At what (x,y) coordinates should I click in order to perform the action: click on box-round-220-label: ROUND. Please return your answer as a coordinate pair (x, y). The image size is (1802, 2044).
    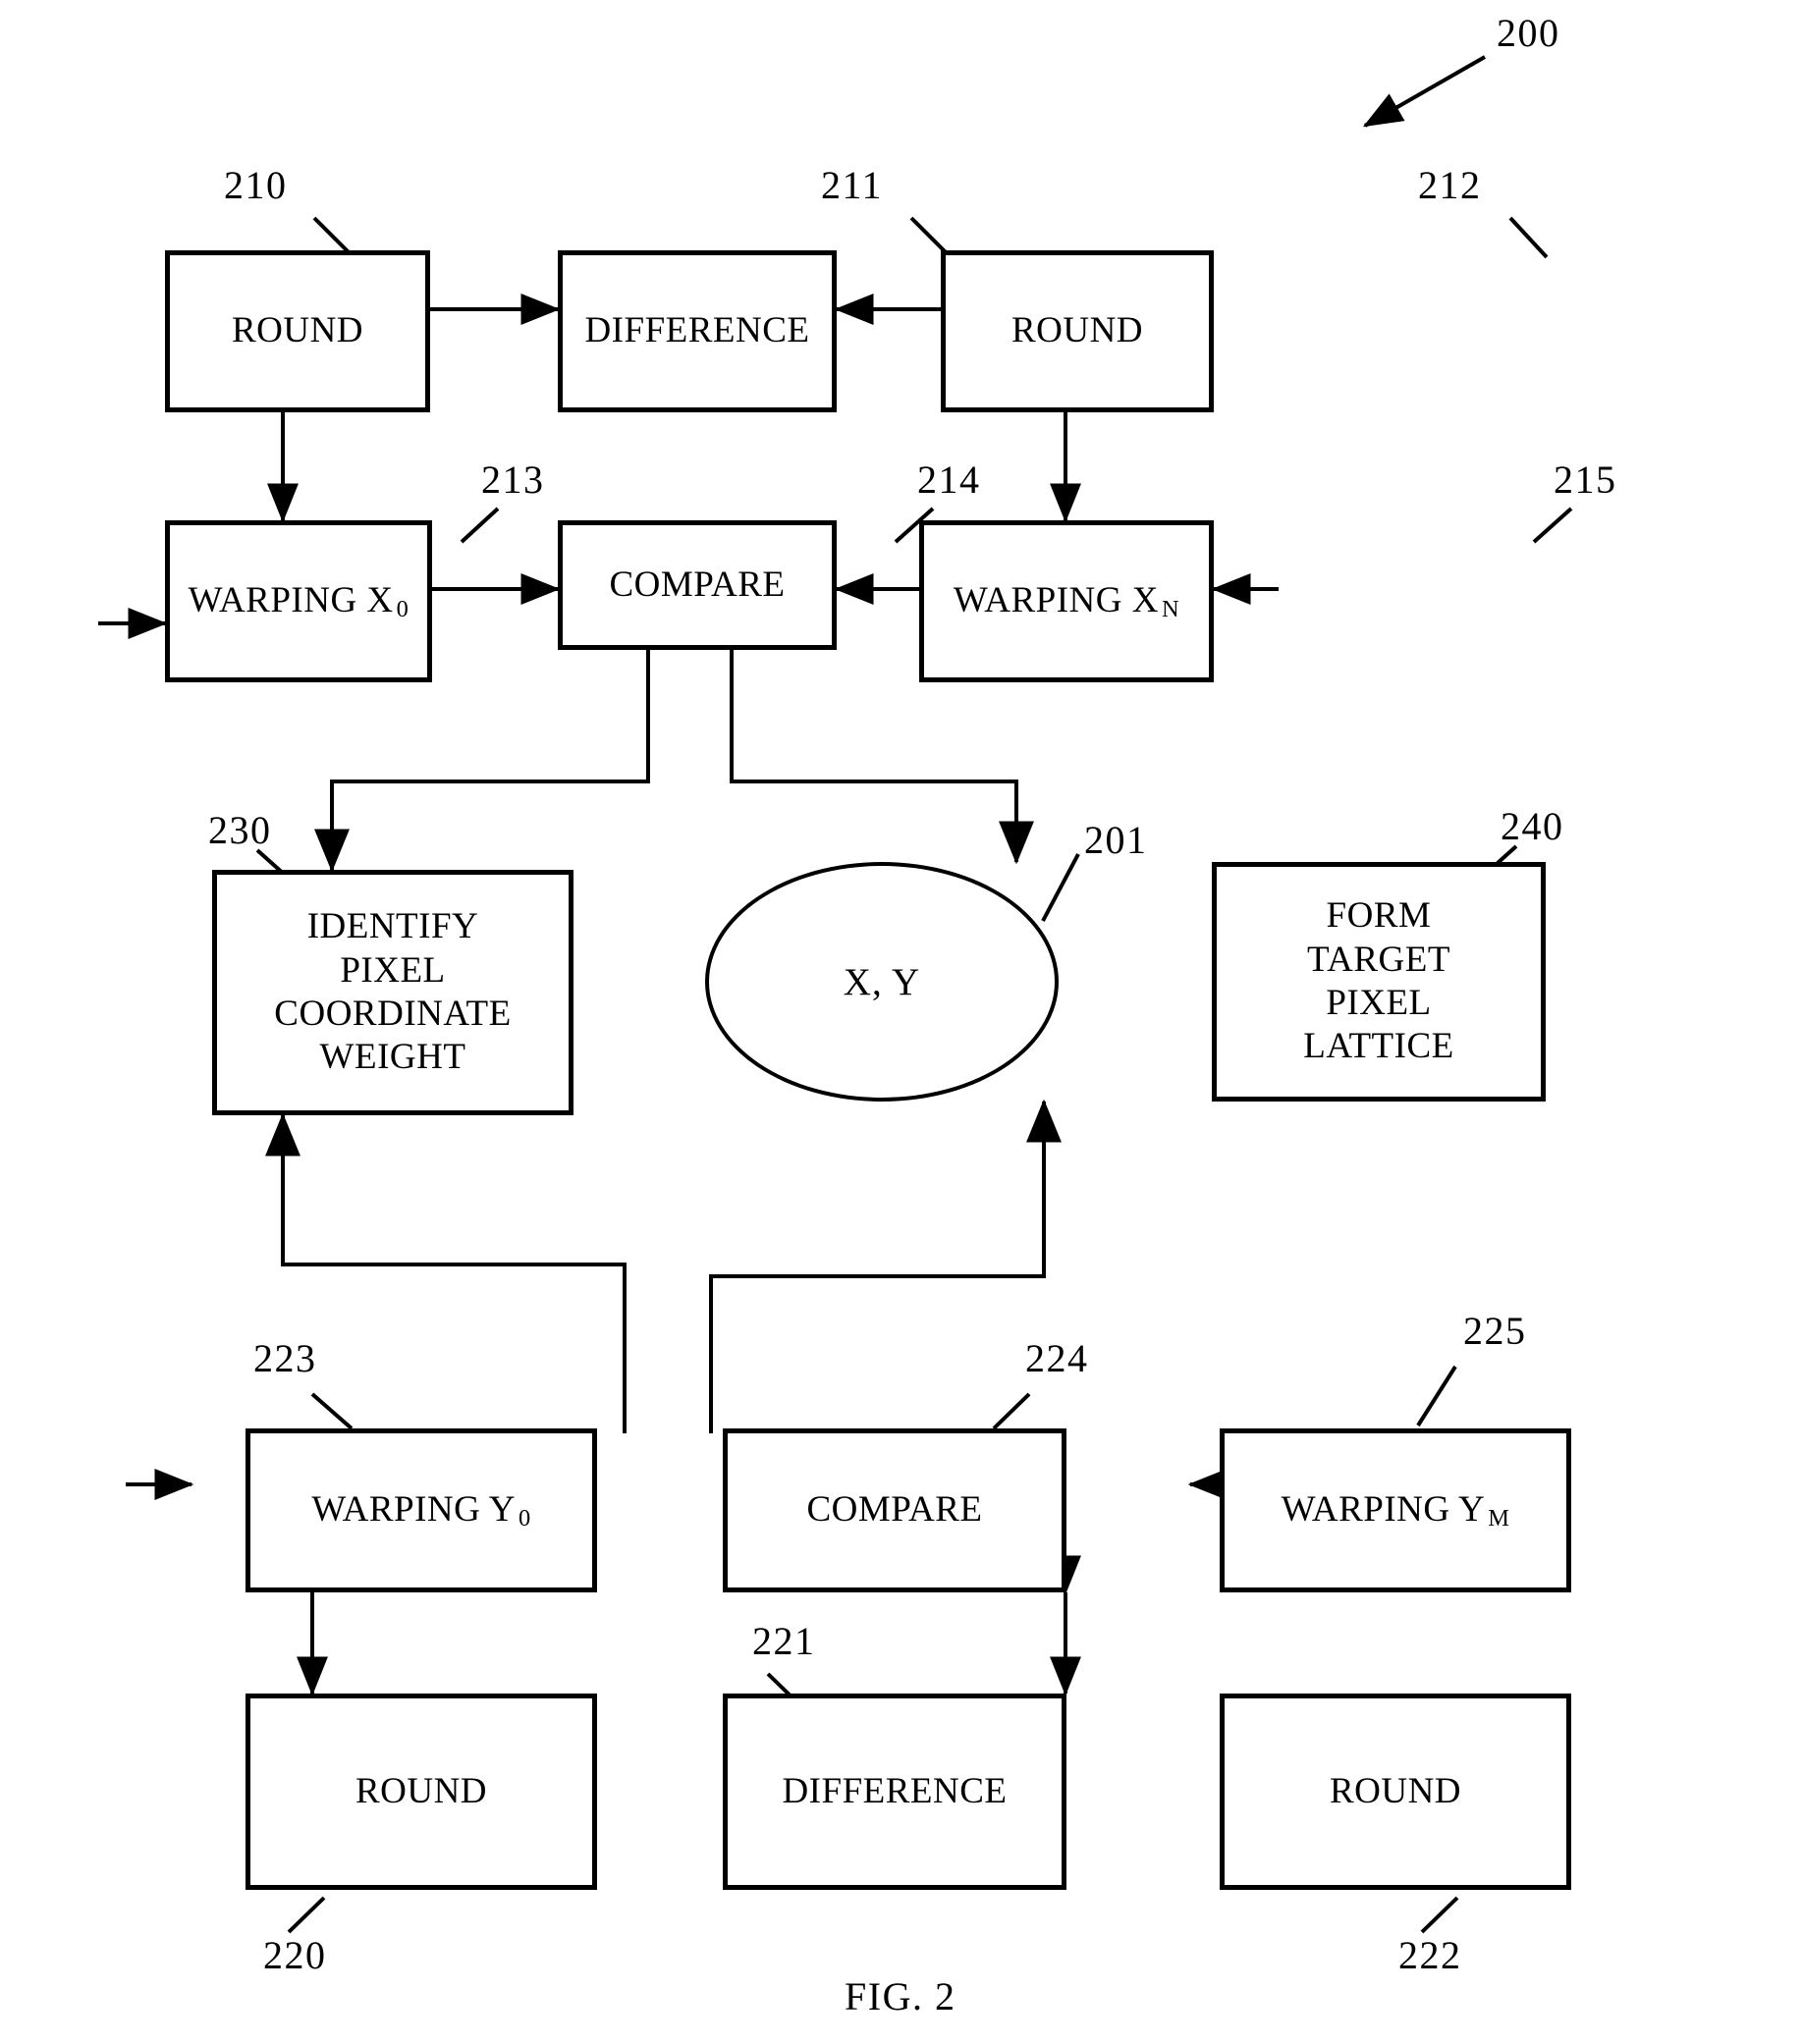
    Looking at the image, I should click on (421, 1790).